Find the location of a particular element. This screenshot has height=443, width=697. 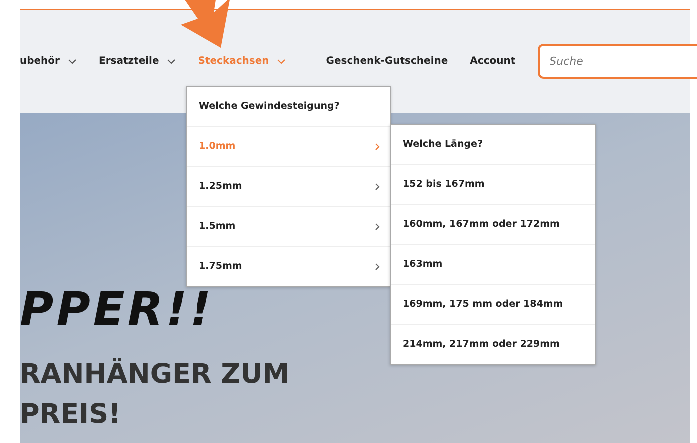

submenu-item: 169mm, 175 mm oder 184mm is located at coordinates (493, 304).